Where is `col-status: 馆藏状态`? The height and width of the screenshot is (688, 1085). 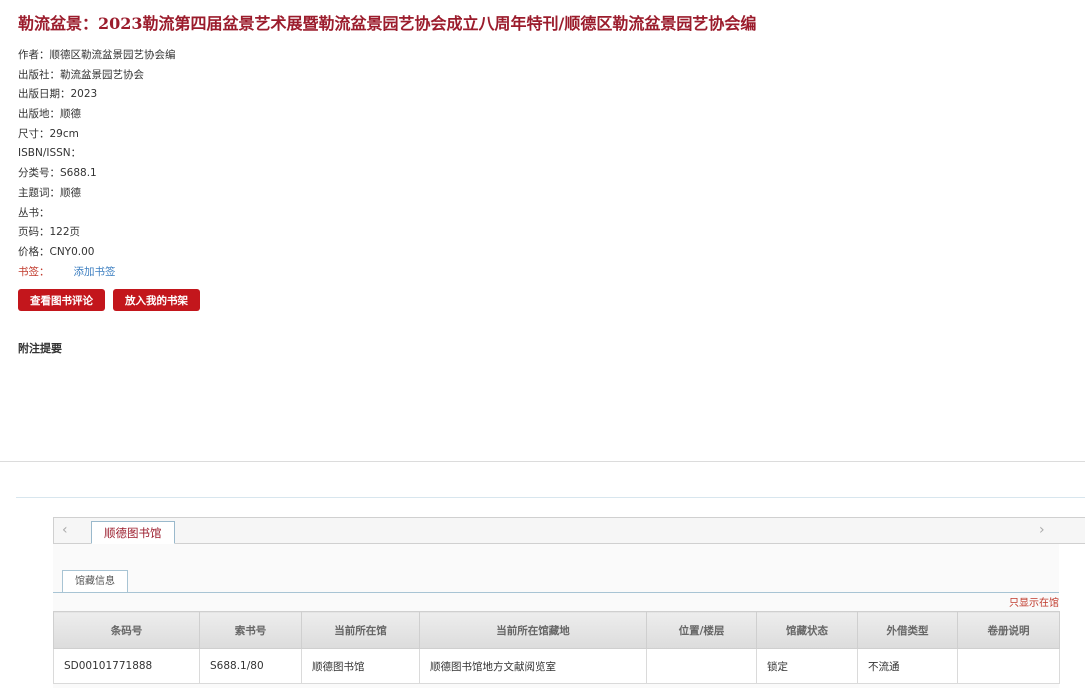 col-status: 馆藏状态 is located at coordinates (807, 630).